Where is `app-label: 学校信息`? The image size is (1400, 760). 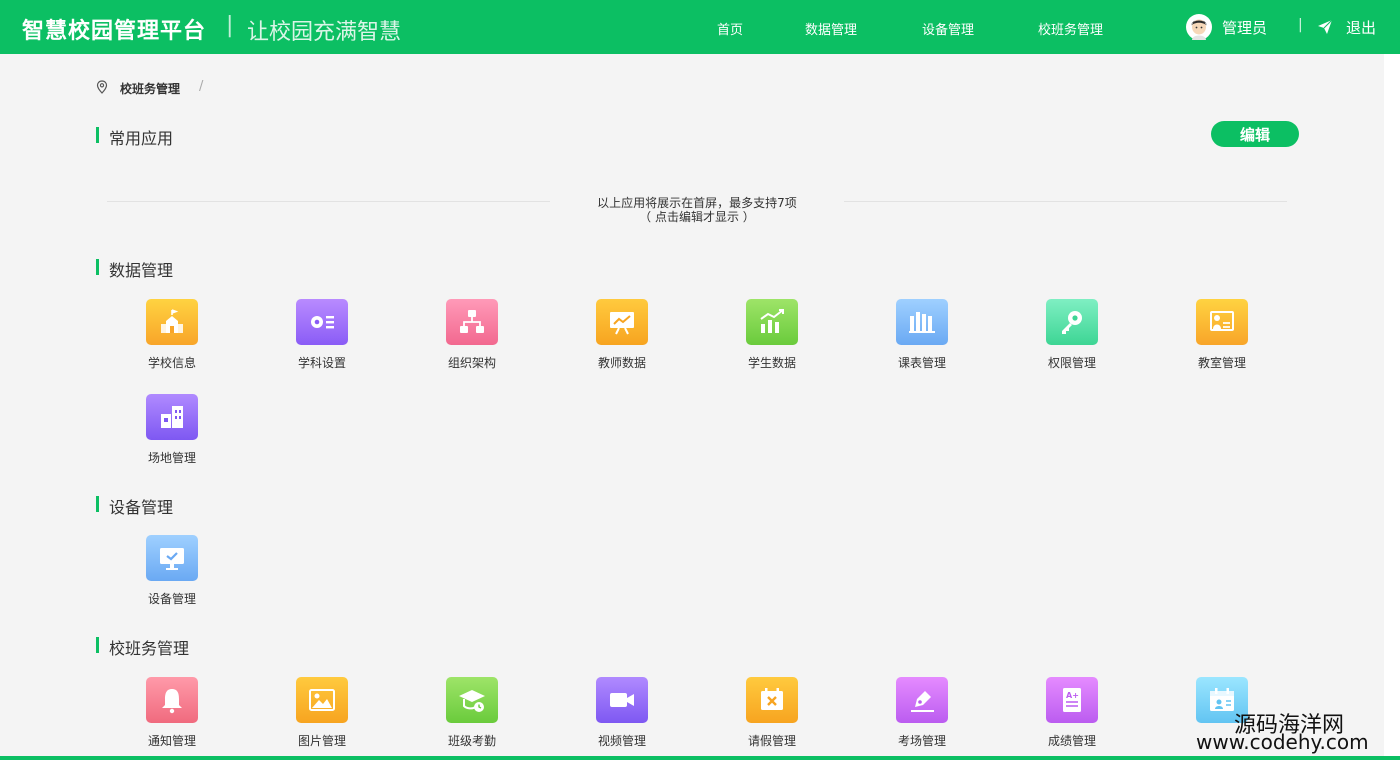 app-label: 学校信息 is located at coordinates (171, 363).